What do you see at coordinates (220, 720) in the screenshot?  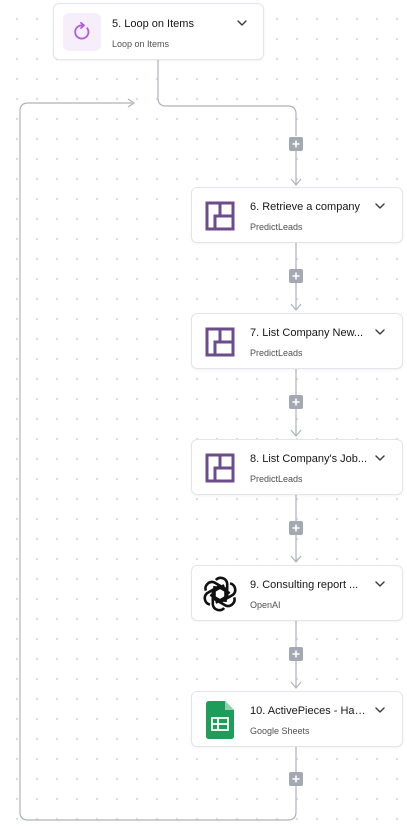 I see `google-sheets-icon` at bounding box center [220, 720].